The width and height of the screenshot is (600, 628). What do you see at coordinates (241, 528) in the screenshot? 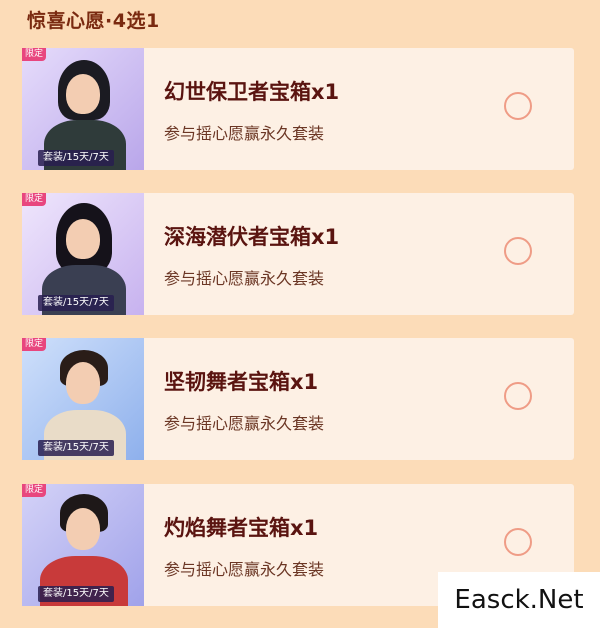
I see `option-title: 灼焰舞者宝箱x1` at bounding box center [241, 528].